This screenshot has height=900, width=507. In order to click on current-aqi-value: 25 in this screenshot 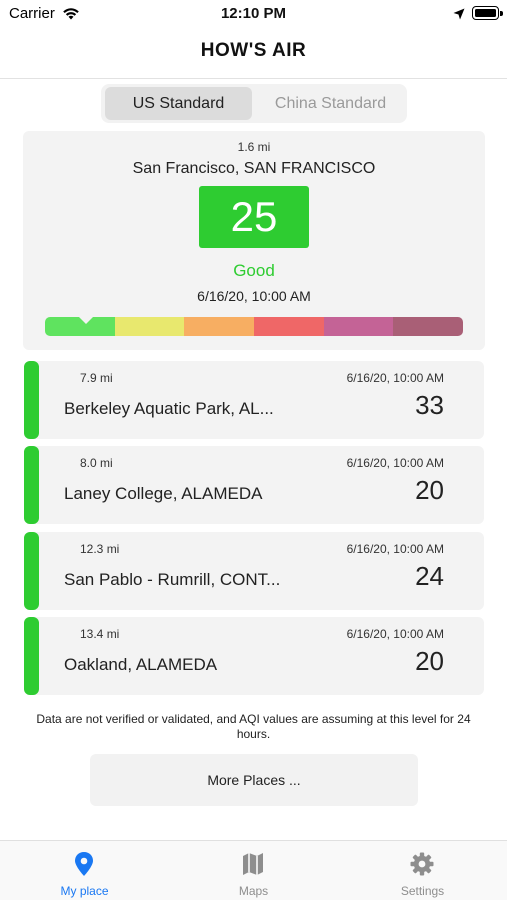, I will do `click(254, 217)`.